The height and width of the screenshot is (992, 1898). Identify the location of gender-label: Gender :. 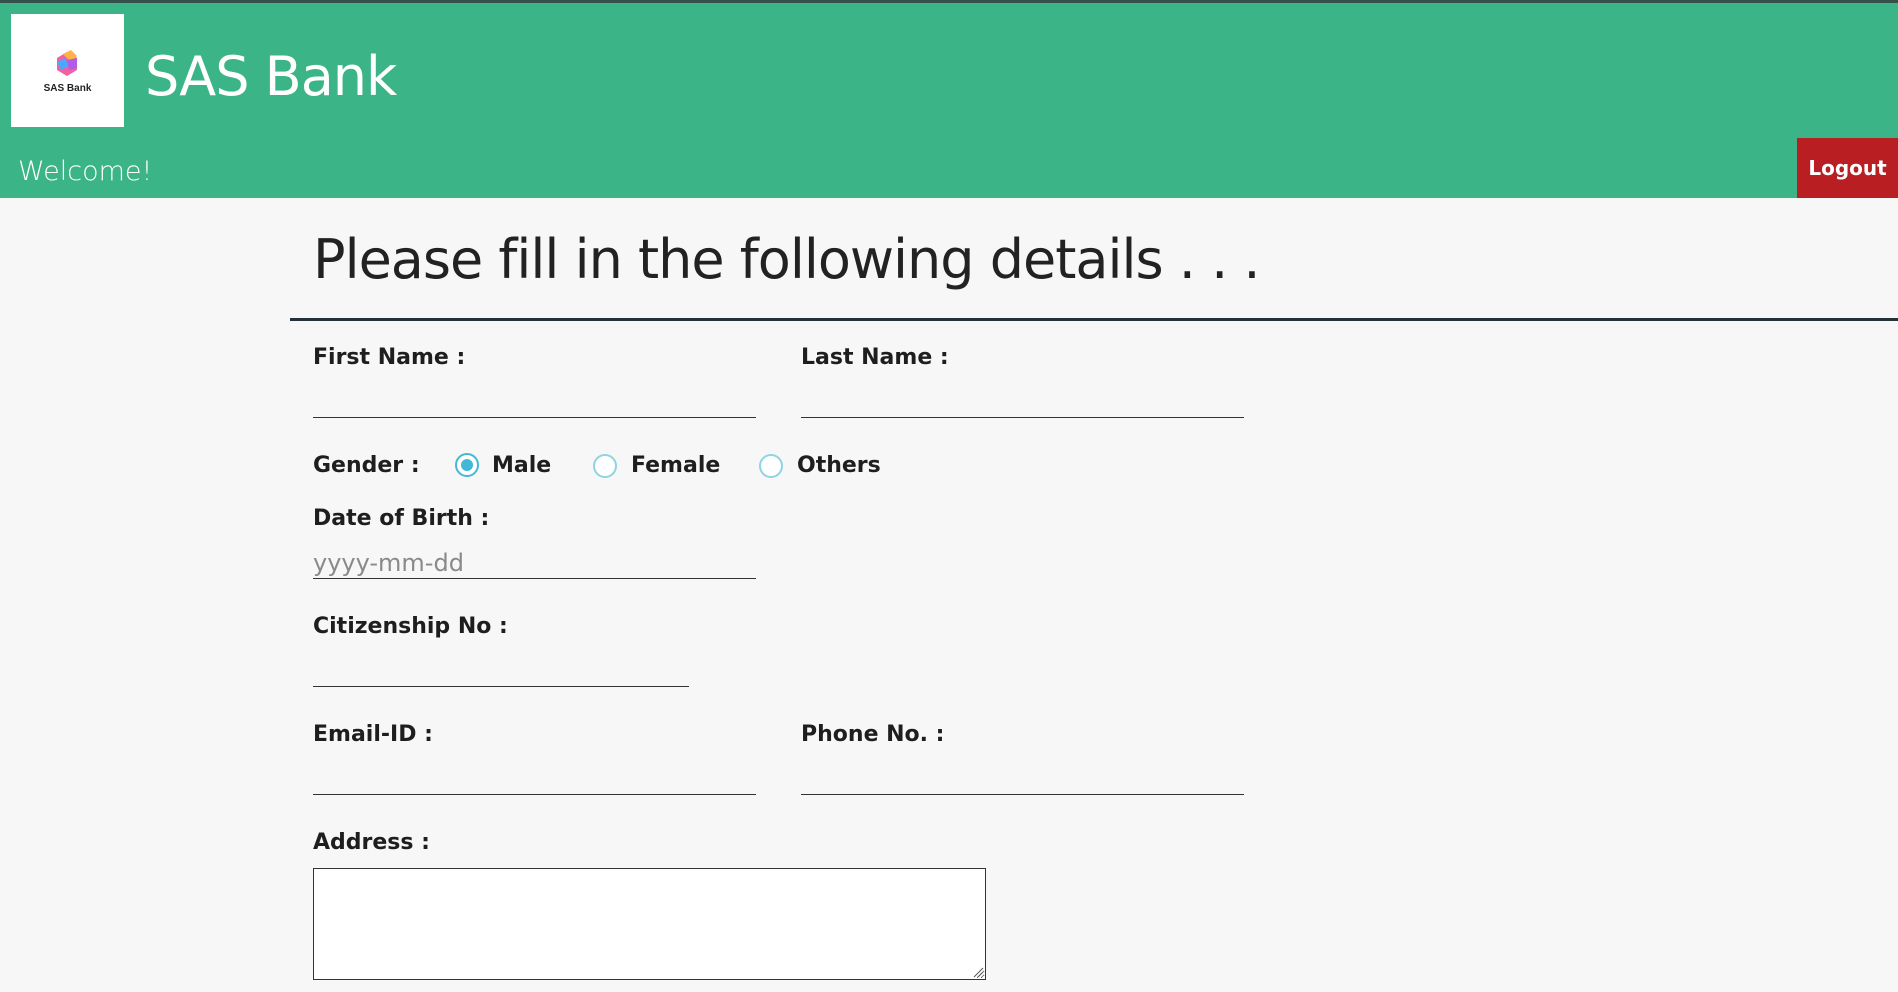
(366, 465).